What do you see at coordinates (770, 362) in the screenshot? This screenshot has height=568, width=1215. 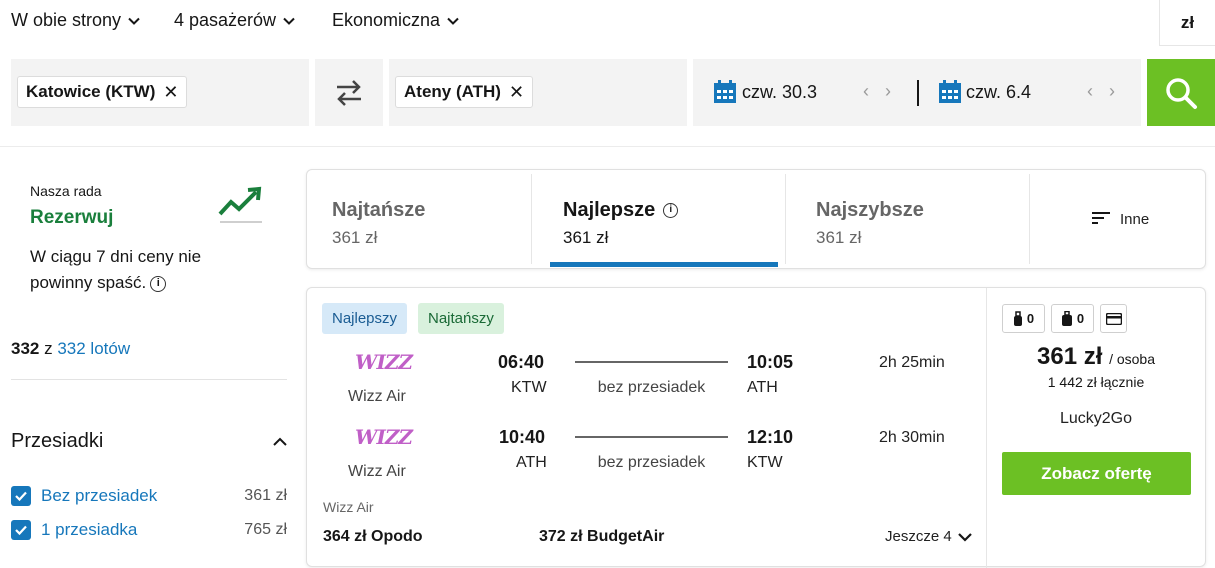 I see `arrival-time: 10:05` at bounding box center [770, 362].